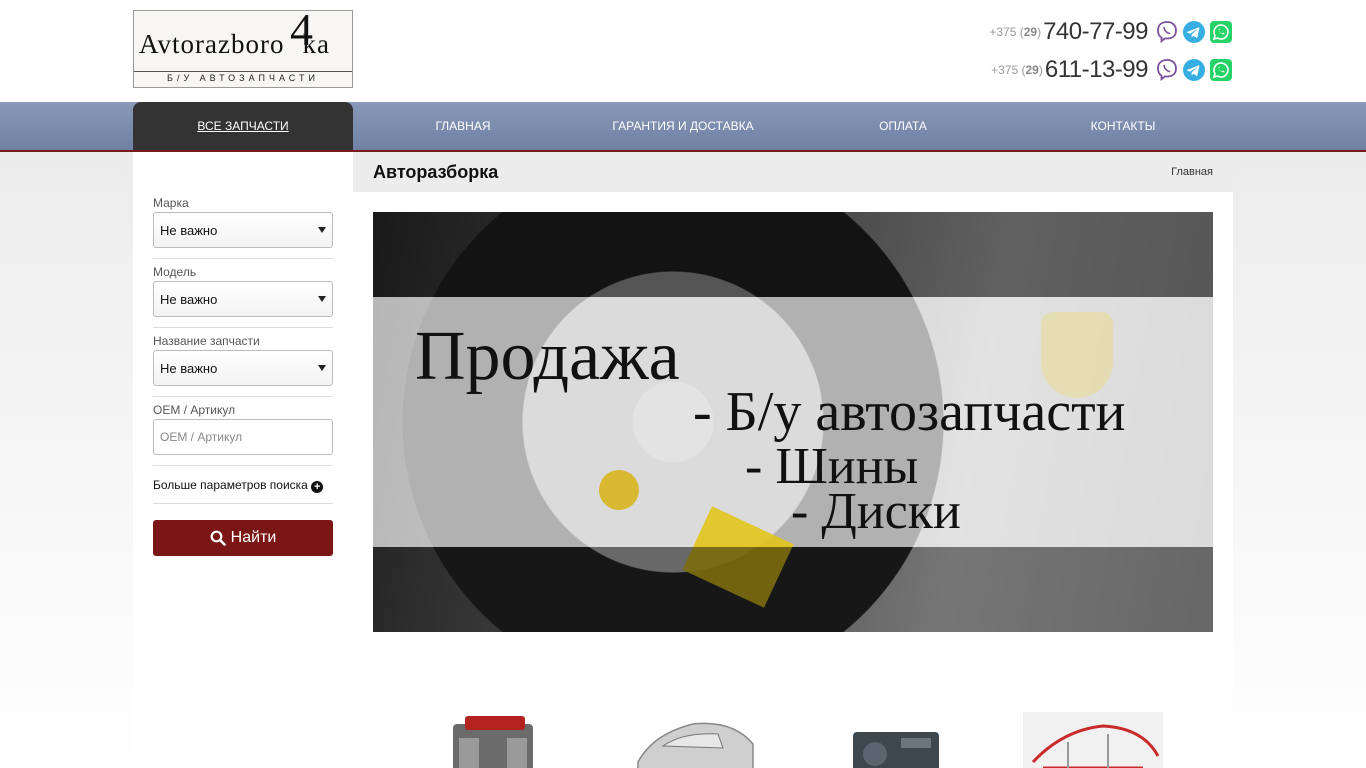 The height and width of the screenshot is (768, 1366). I want to click on model-field: Модель Не важно, so click(243, 296).